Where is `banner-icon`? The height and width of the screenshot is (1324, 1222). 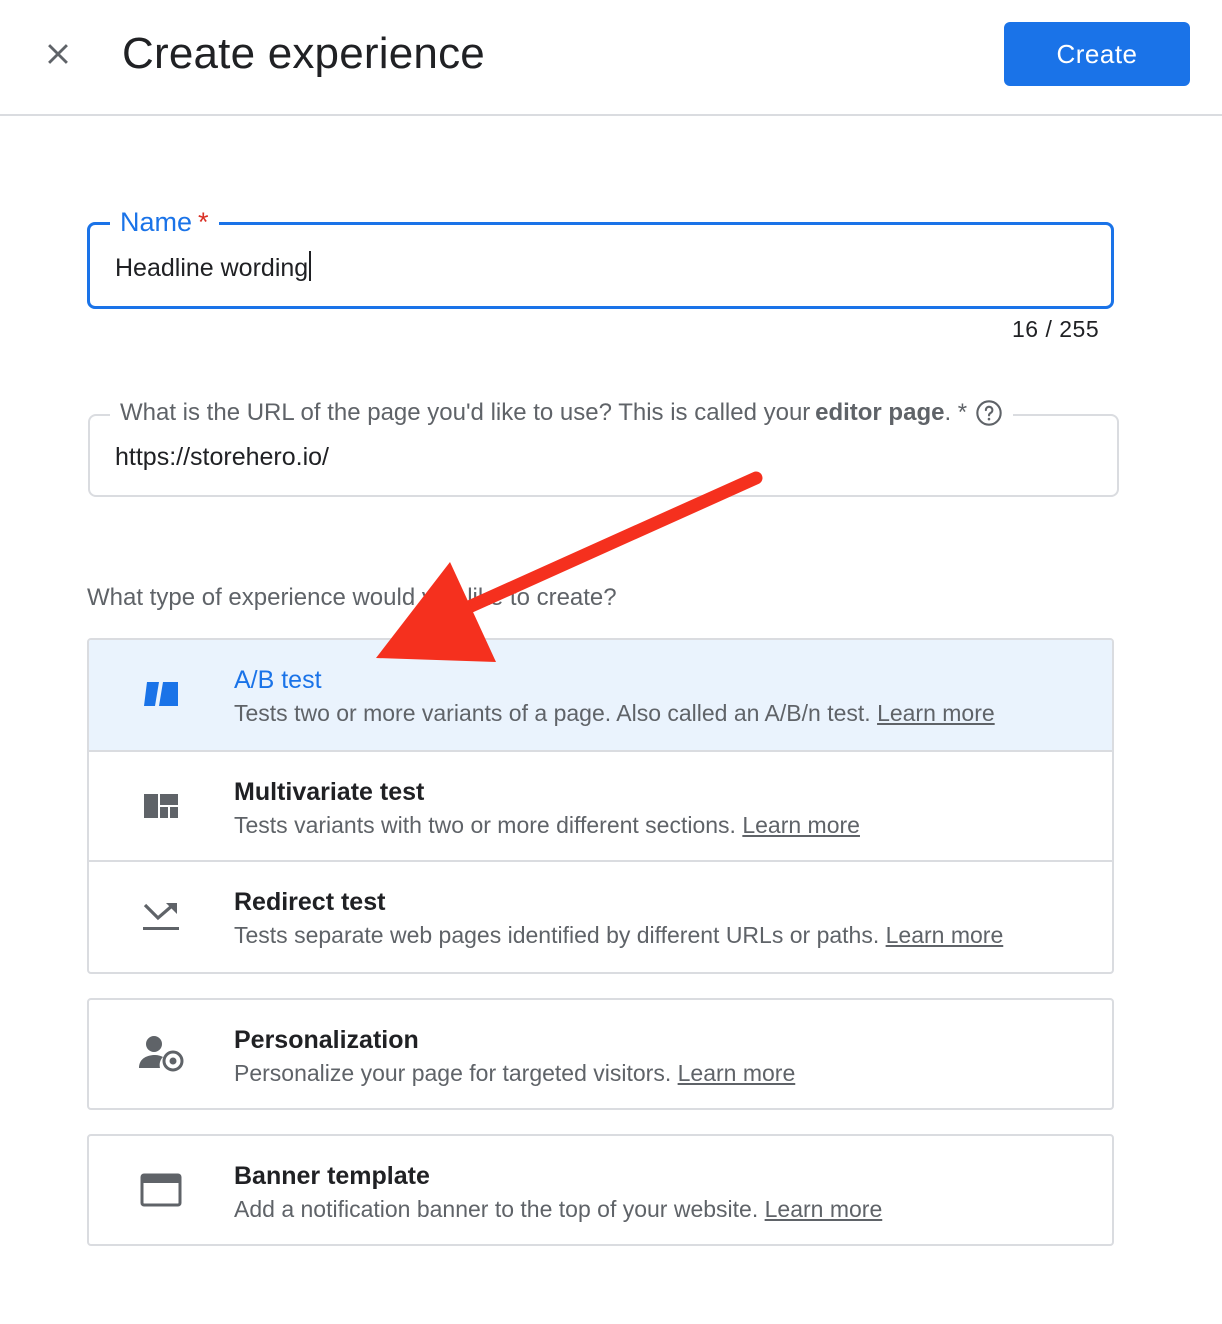 banner-icon is located at coordinates (161, 1190).